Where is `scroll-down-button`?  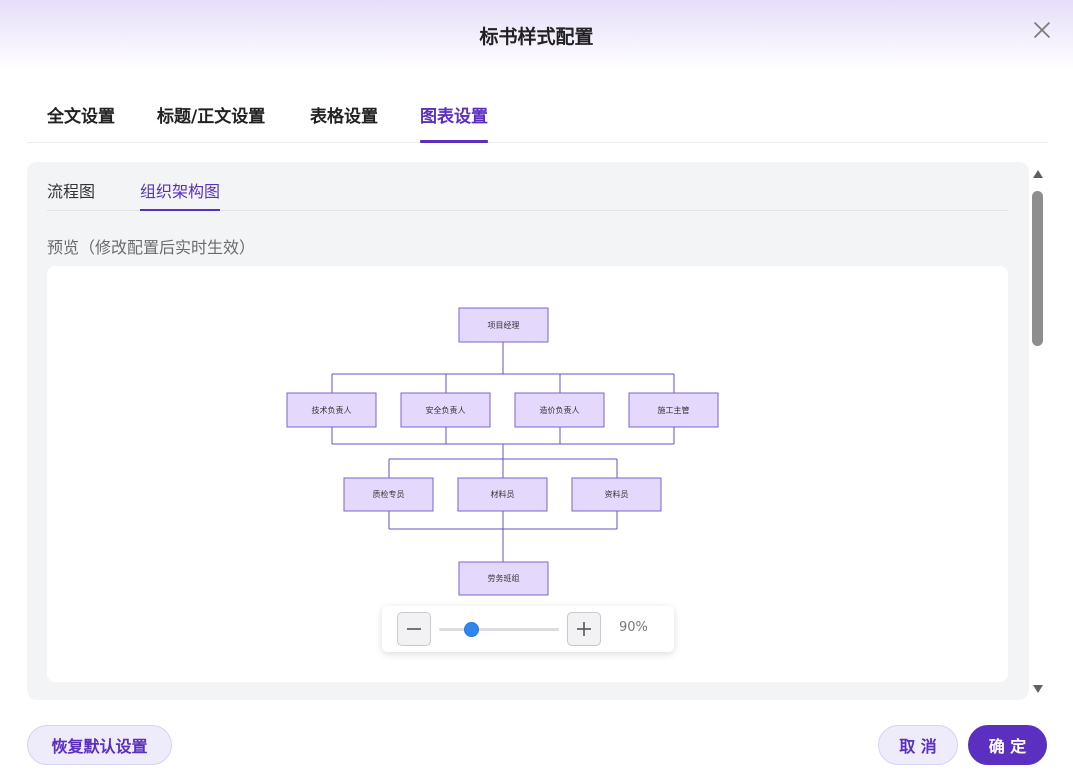
scroll-down-button is located at coordinates (1038, 689).